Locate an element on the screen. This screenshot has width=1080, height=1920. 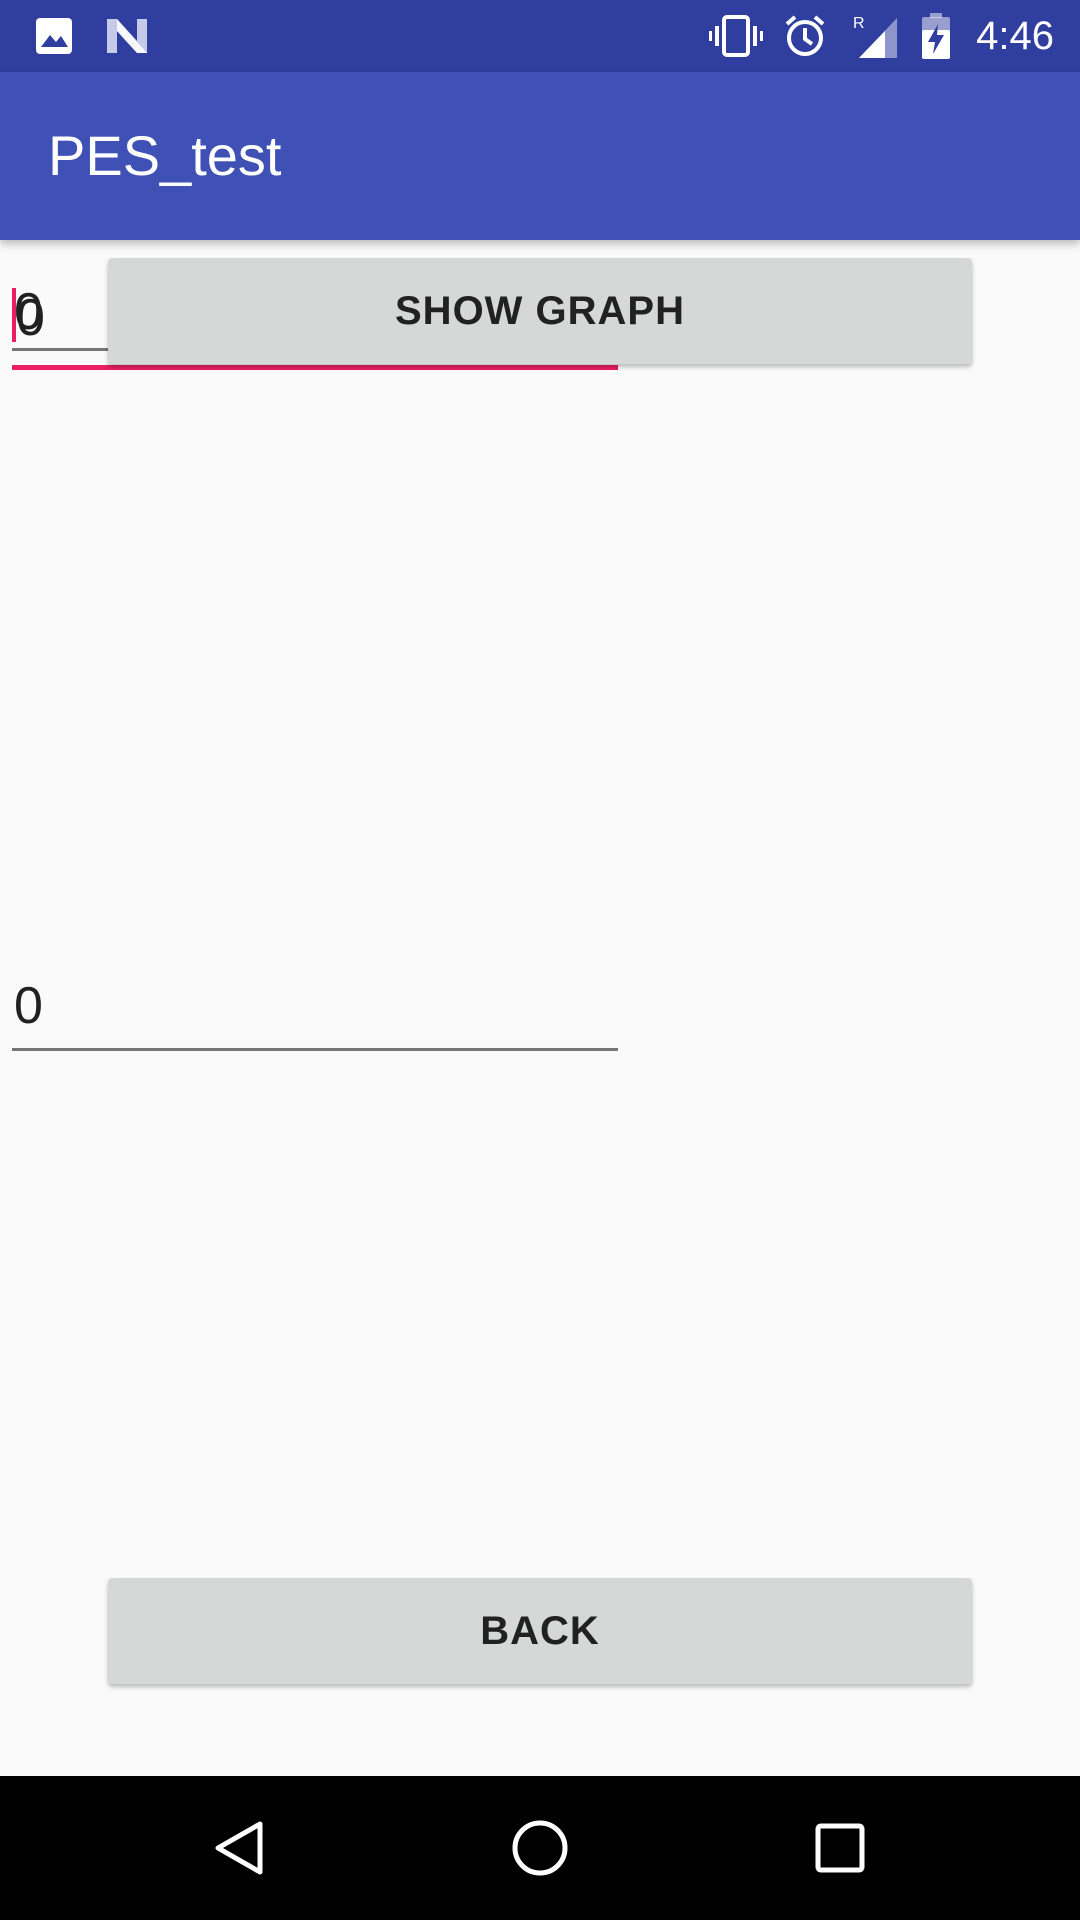
alarm-icon is located at coordinates (805, 36).